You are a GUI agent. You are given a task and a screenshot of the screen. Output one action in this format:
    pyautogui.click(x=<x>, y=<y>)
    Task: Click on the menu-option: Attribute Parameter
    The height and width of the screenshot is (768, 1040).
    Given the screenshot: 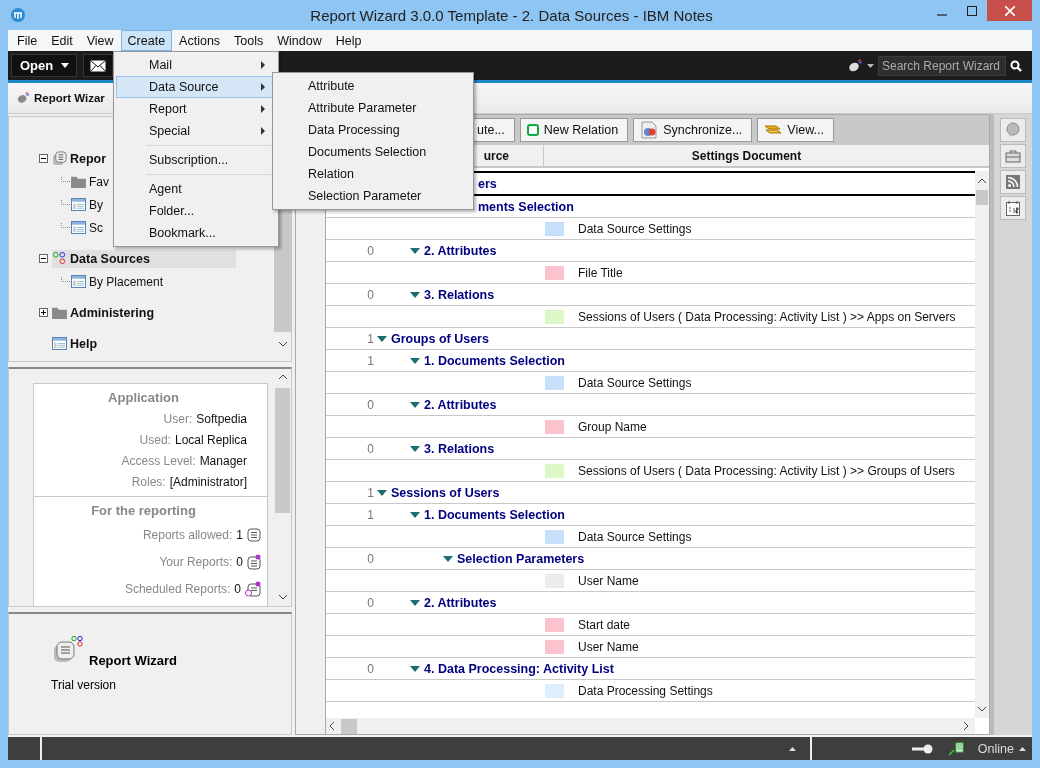 What is the action you would take?
    pyautogui.click(x=373, y=108)
    